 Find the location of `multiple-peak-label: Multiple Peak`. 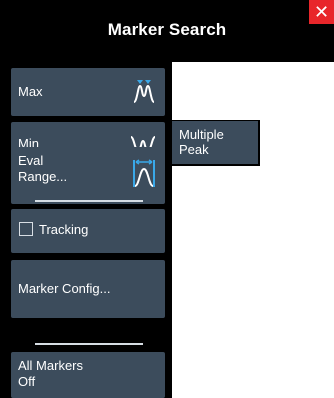

multiple-peak-label: Multiple Peak is located at coordinates (201, 142).